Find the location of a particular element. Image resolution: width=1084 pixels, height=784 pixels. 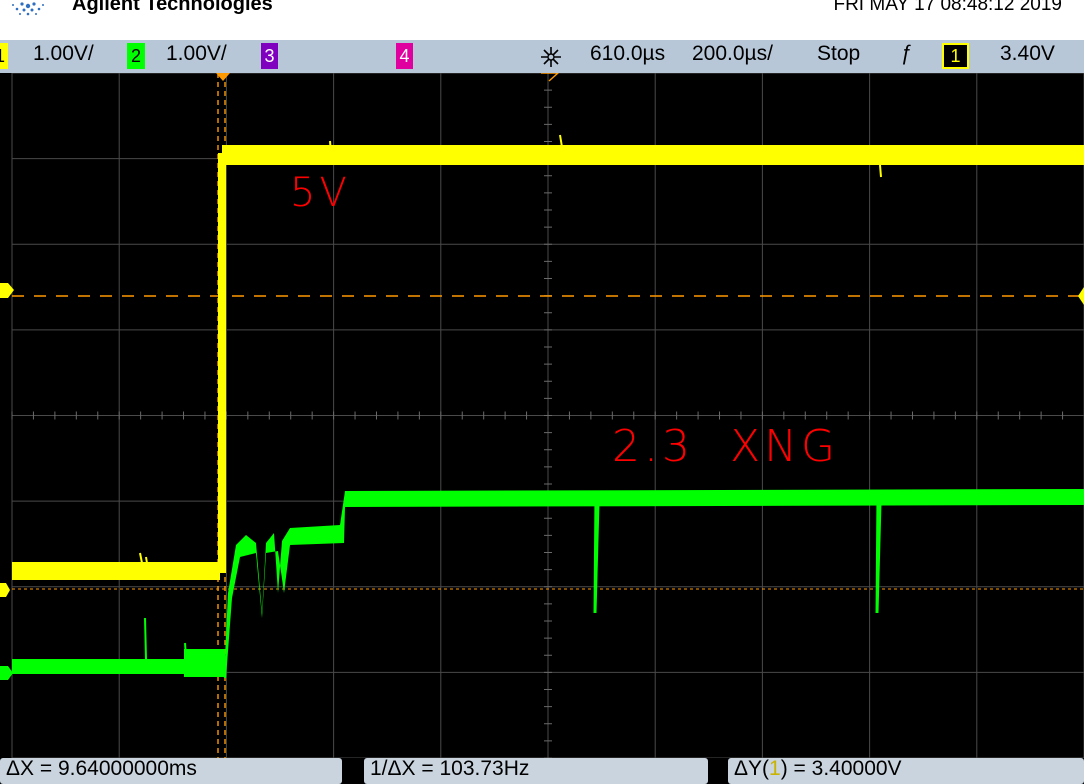

ch3-indicator: 3 is located at coordinates (269, 56).